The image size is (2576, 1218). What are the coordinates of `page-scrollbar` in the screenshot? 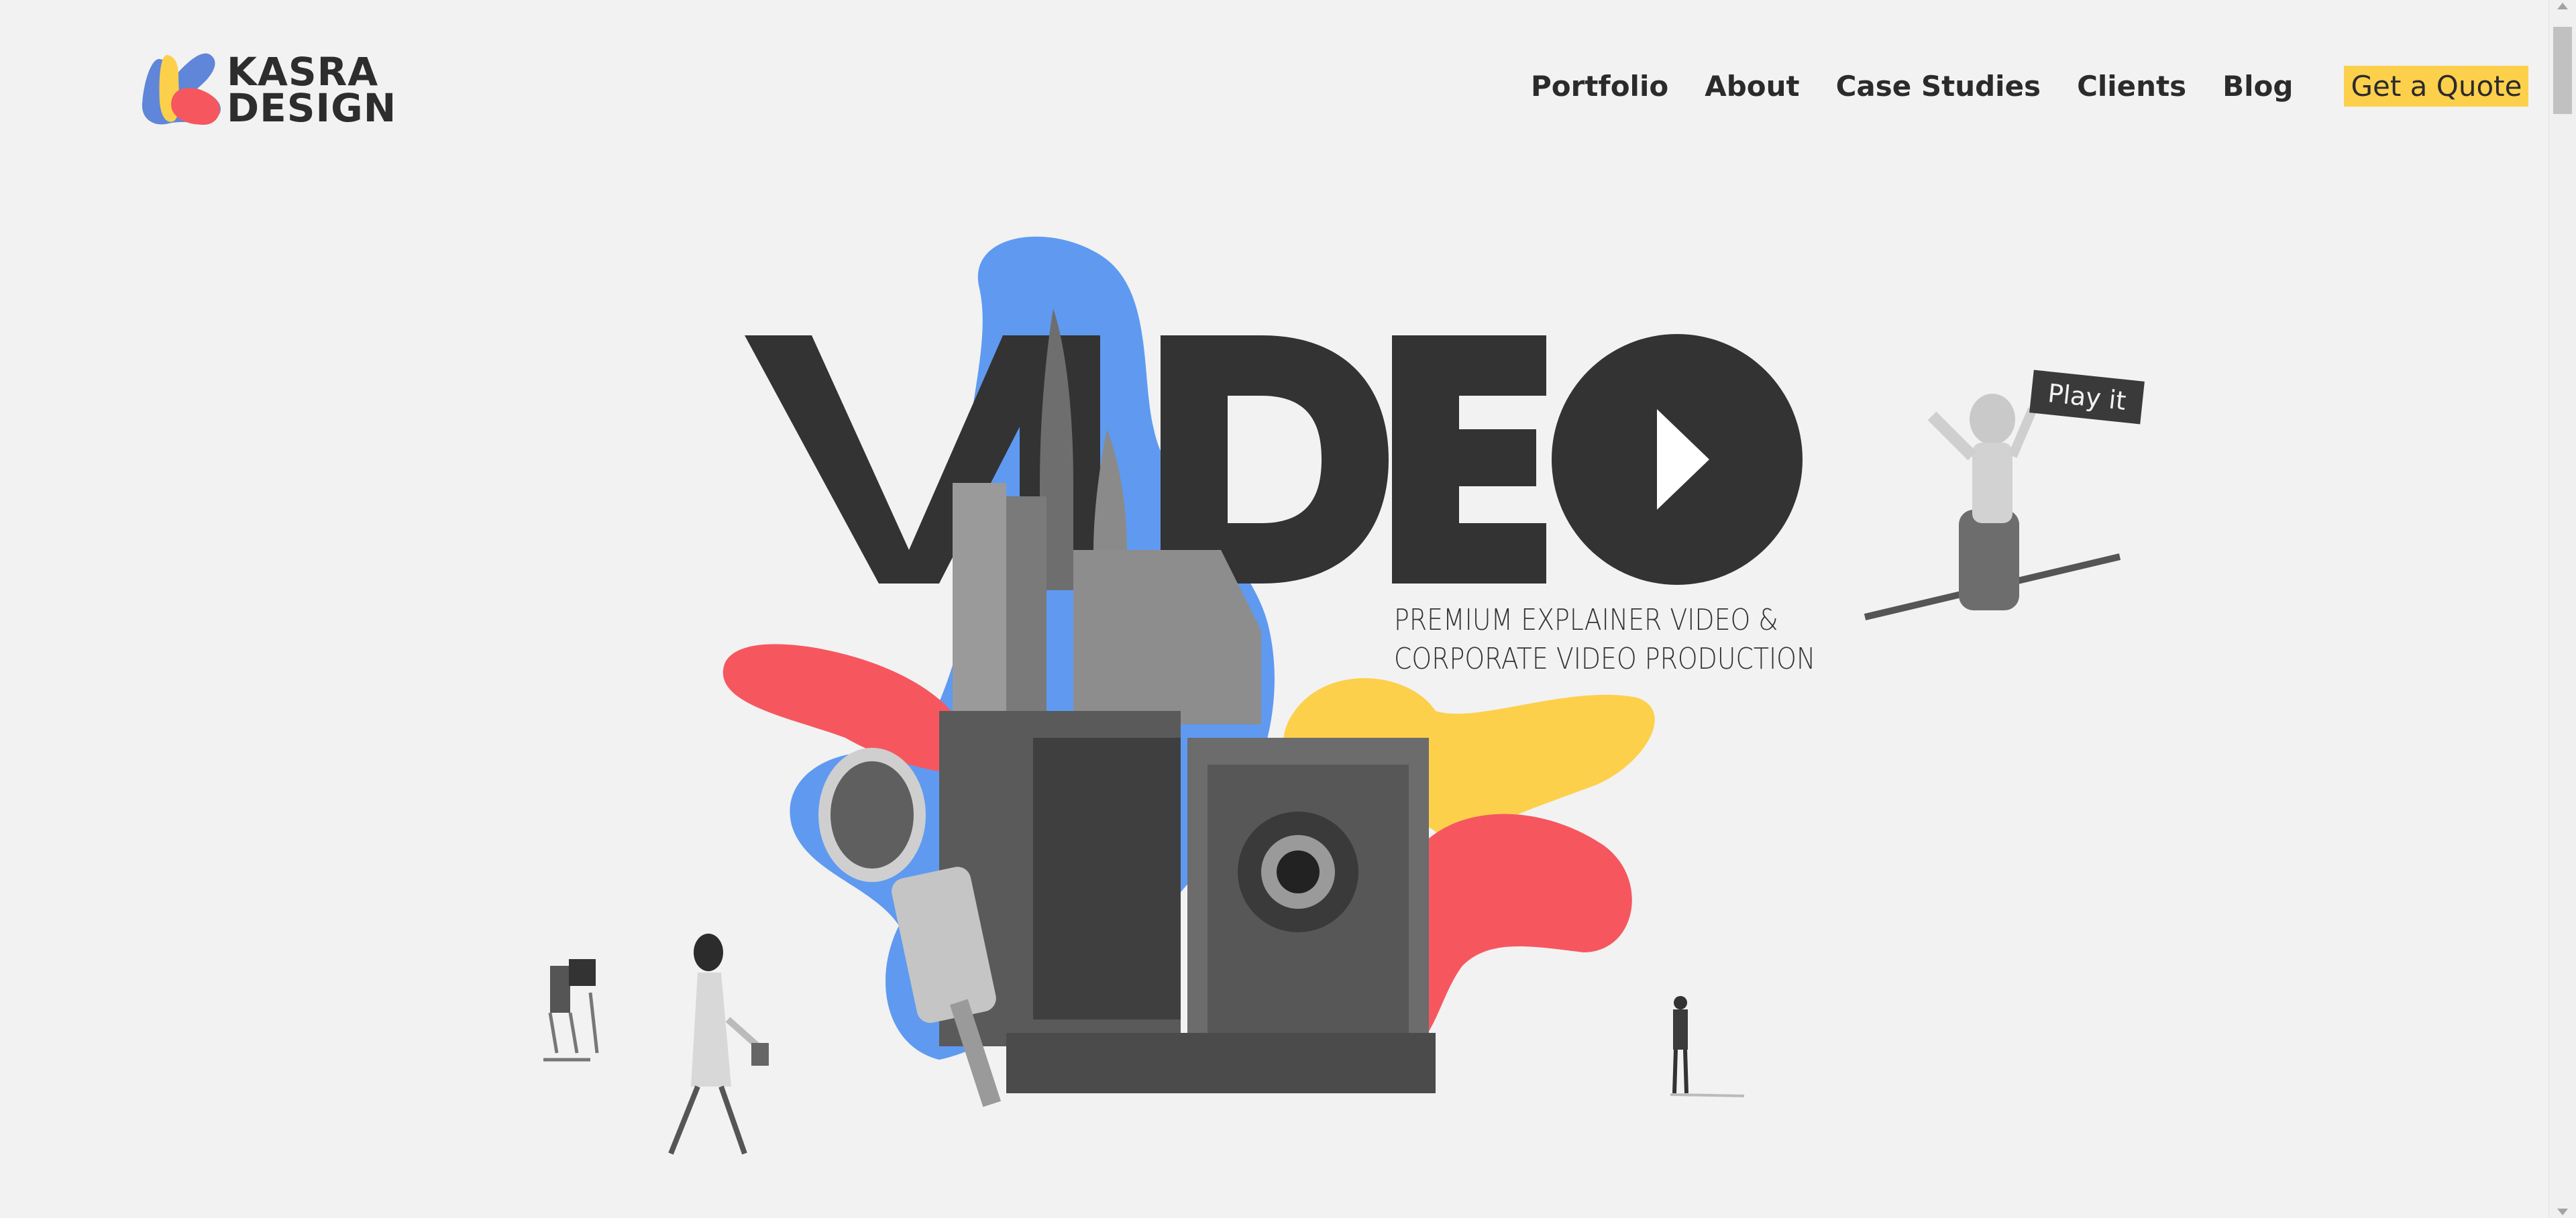 It's located at (2562, 609).